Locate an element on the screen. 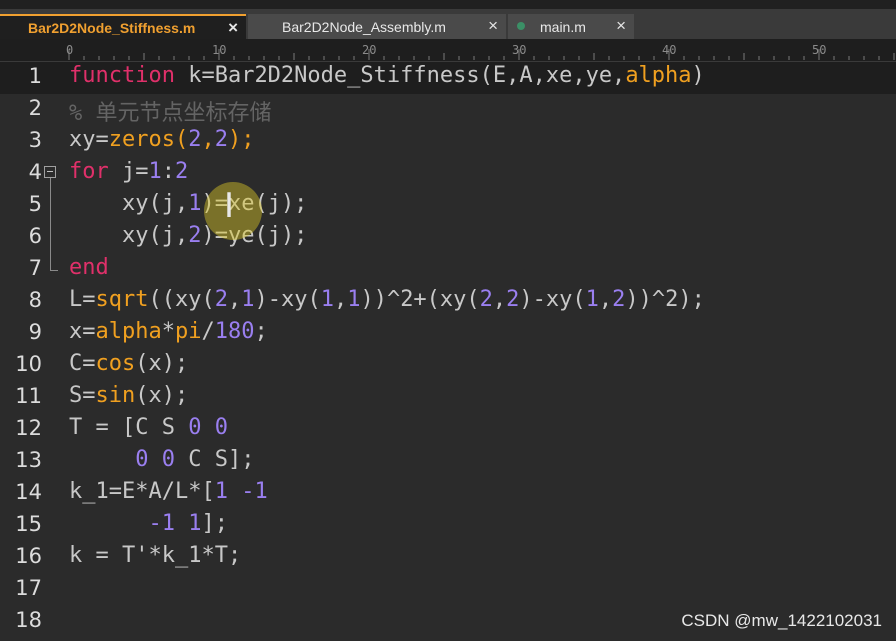 This screenshot has width=896, height=641. code-token: )-xy( is located at coordinates (287, 299).